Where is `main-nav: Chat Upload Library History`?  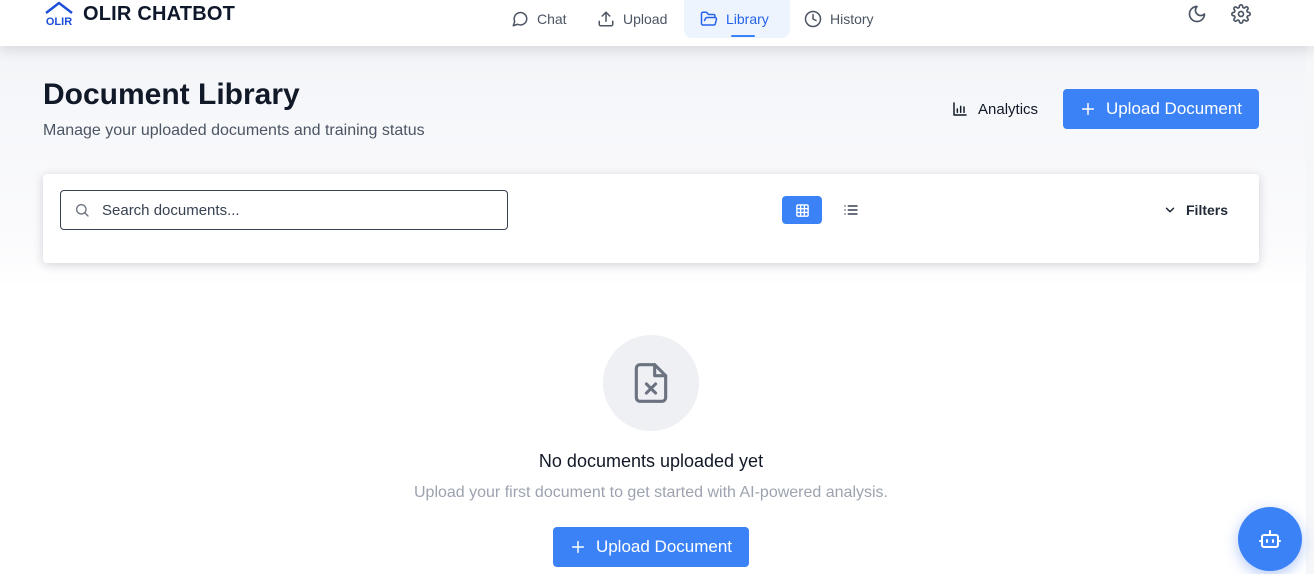
main-nav: Chat Upload Library History is located at coordinates (695, 19).